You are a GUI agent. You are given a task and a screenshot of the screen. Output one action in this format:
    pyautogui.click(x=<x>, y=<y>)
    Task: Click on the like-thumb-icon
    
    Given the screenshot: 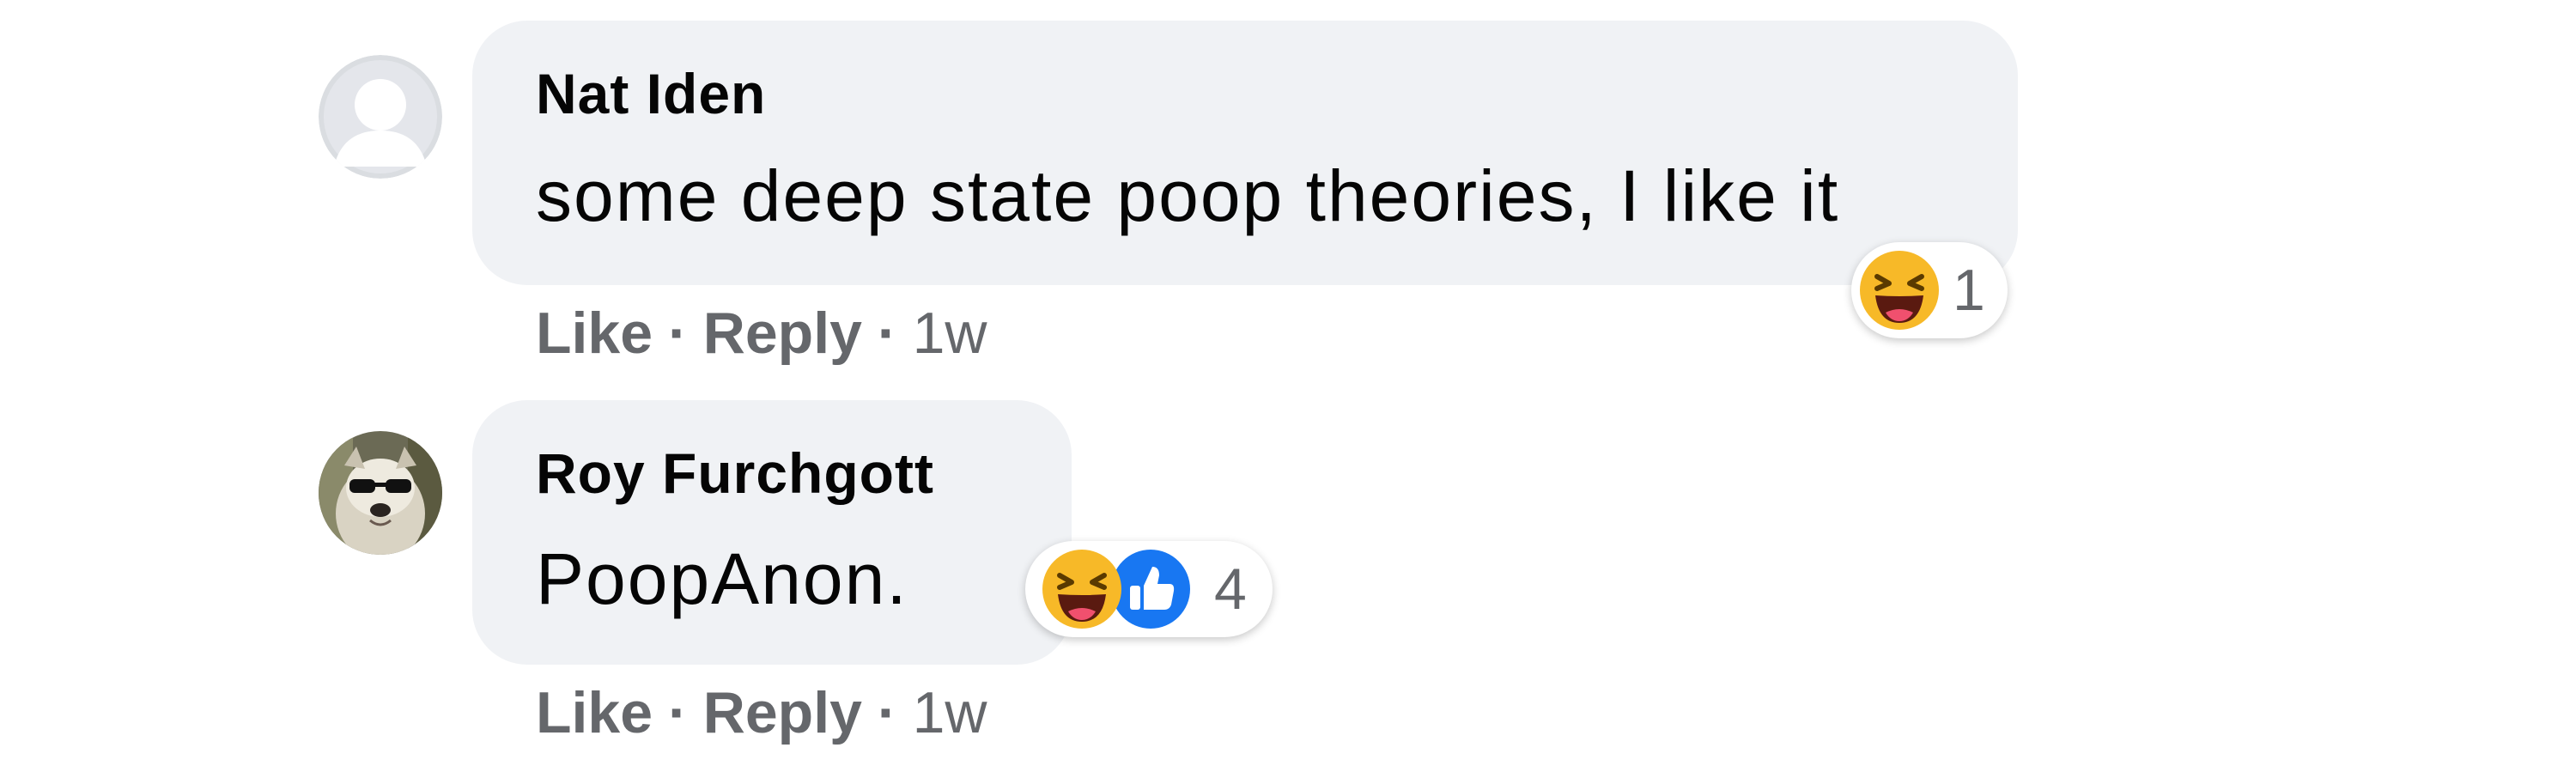 What is the action you would take?
    pyautogui.click(x=1151, y=589)
    